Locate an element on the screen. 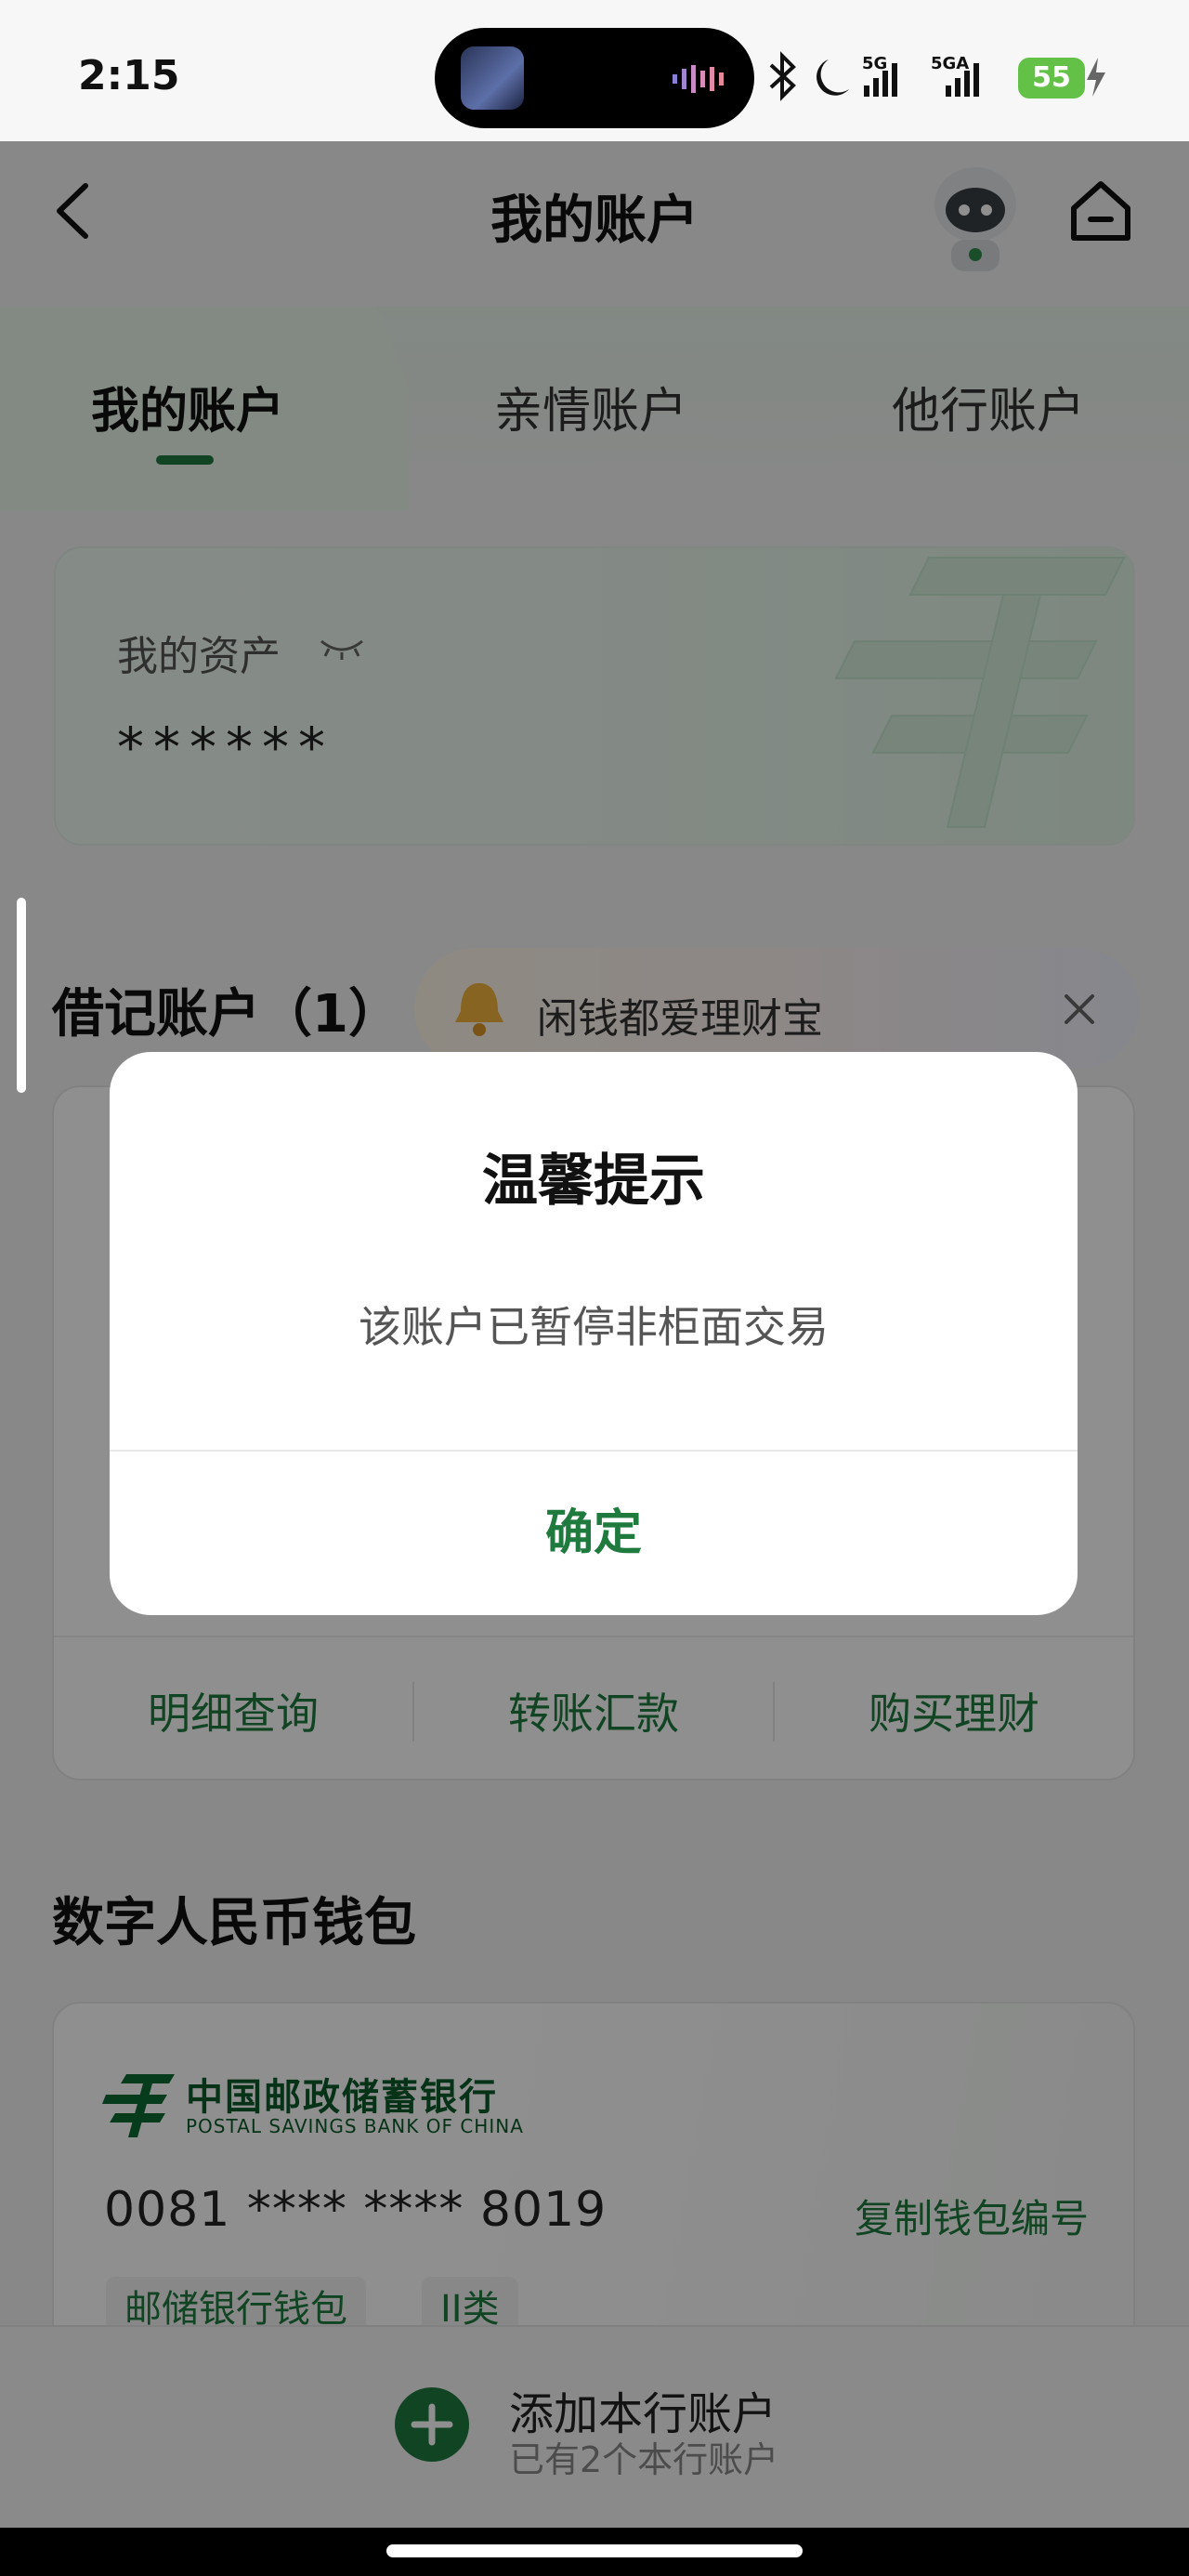 The height and width of the screenshot is (2576, 1189). charging-icon is located at coordinates (1096, 77).